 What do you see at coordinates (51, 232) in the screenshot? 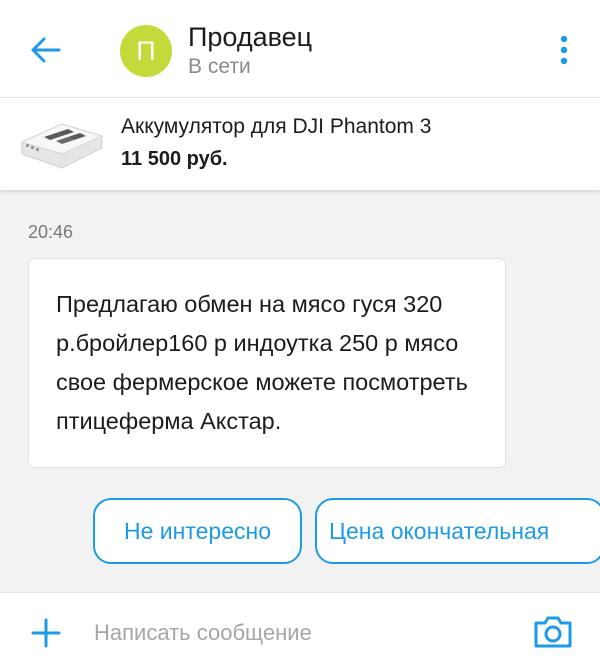
I see `message-timestamp: 20:46` at bounding box center [51, 232].